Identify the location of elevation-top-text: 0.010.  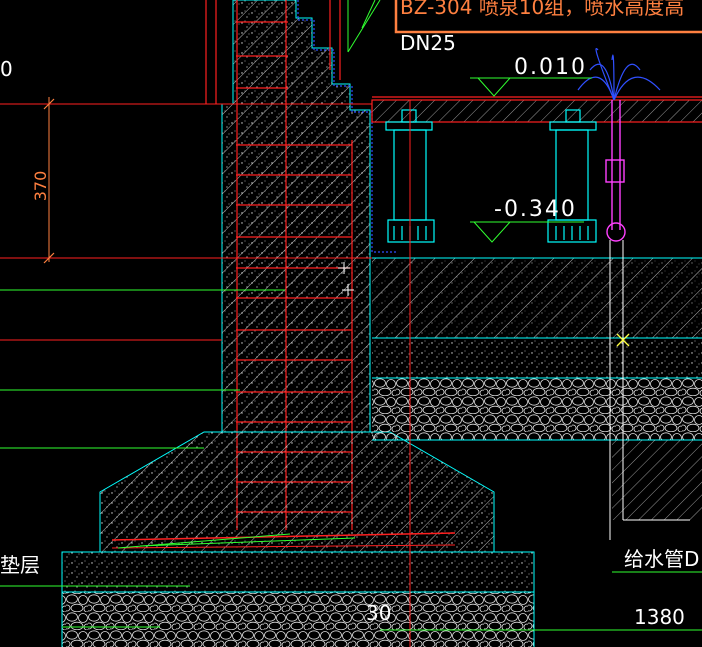
(550, 67).